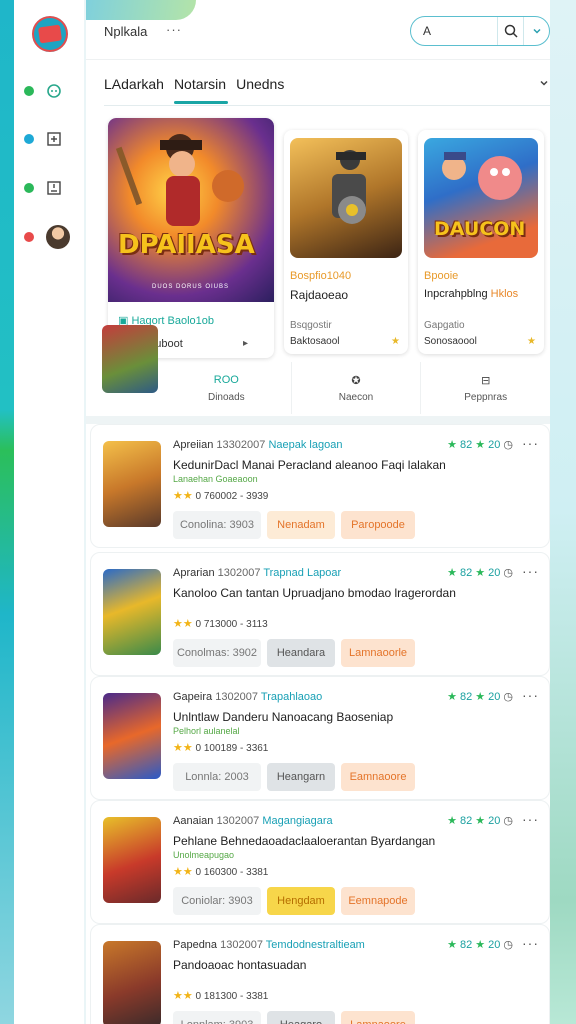 The width and height of the screenshot is (576, 1024). Describe the element at coordinates (510, 31) in the screenshot. I see `search-icon` at that location.